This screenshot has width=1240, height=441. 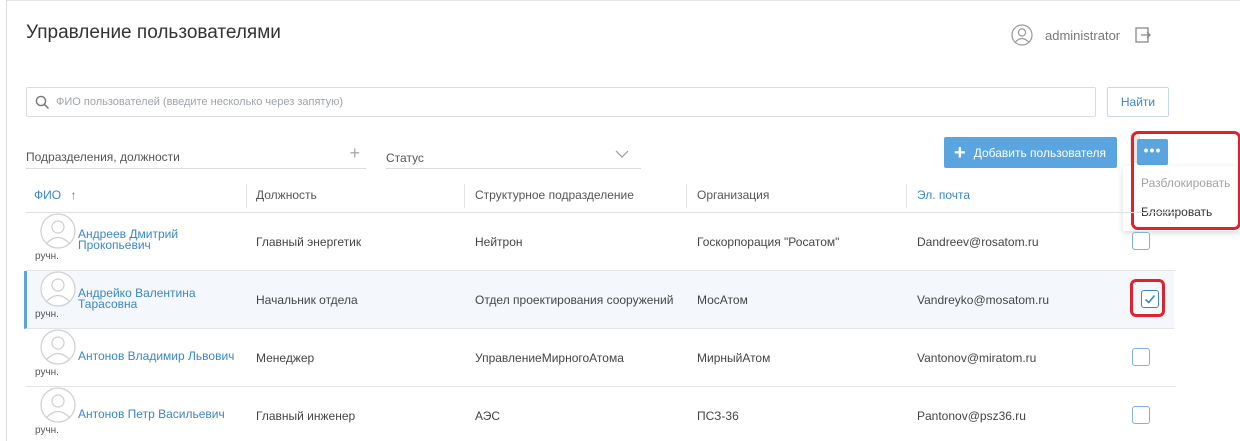 I want to click on user-name-line2: Тарасовна, so click(x=108, y=304).